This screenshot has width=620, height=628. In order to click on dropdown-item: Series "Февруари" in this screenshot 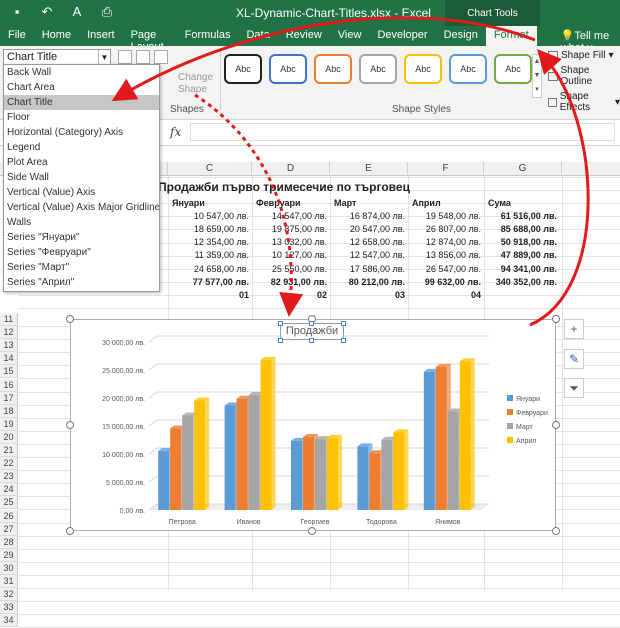, I will do `click(81, 252)`.